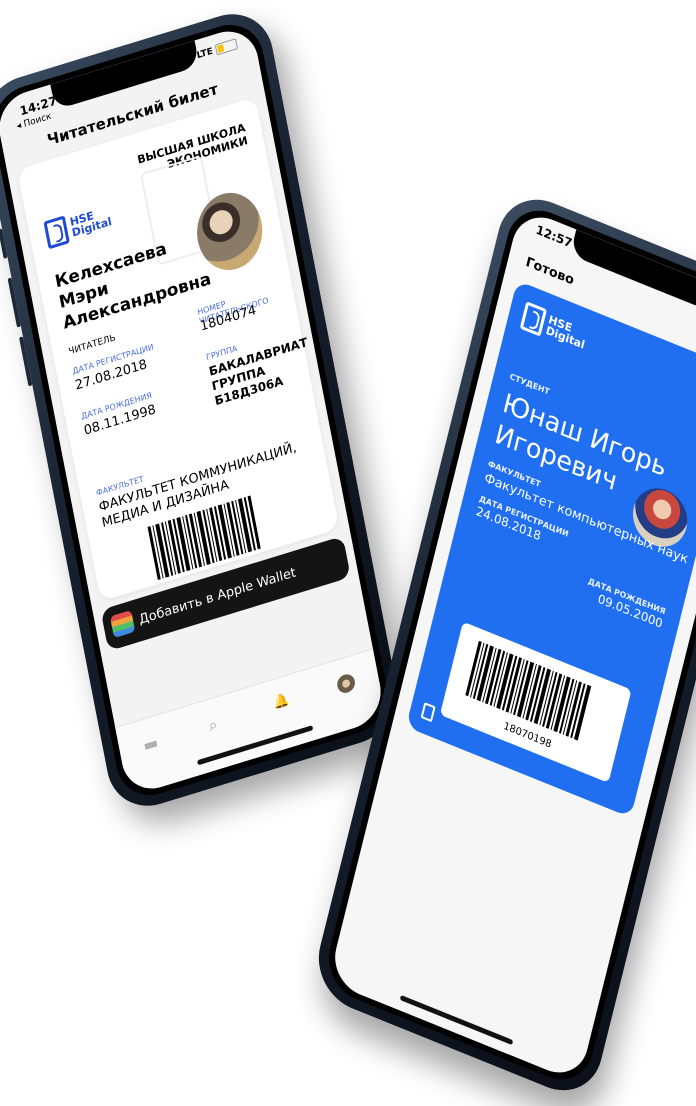  What do you see at coordinates (4, 243) in the screenshot?
I see `mute-switch` at bounding box center [4, 243].